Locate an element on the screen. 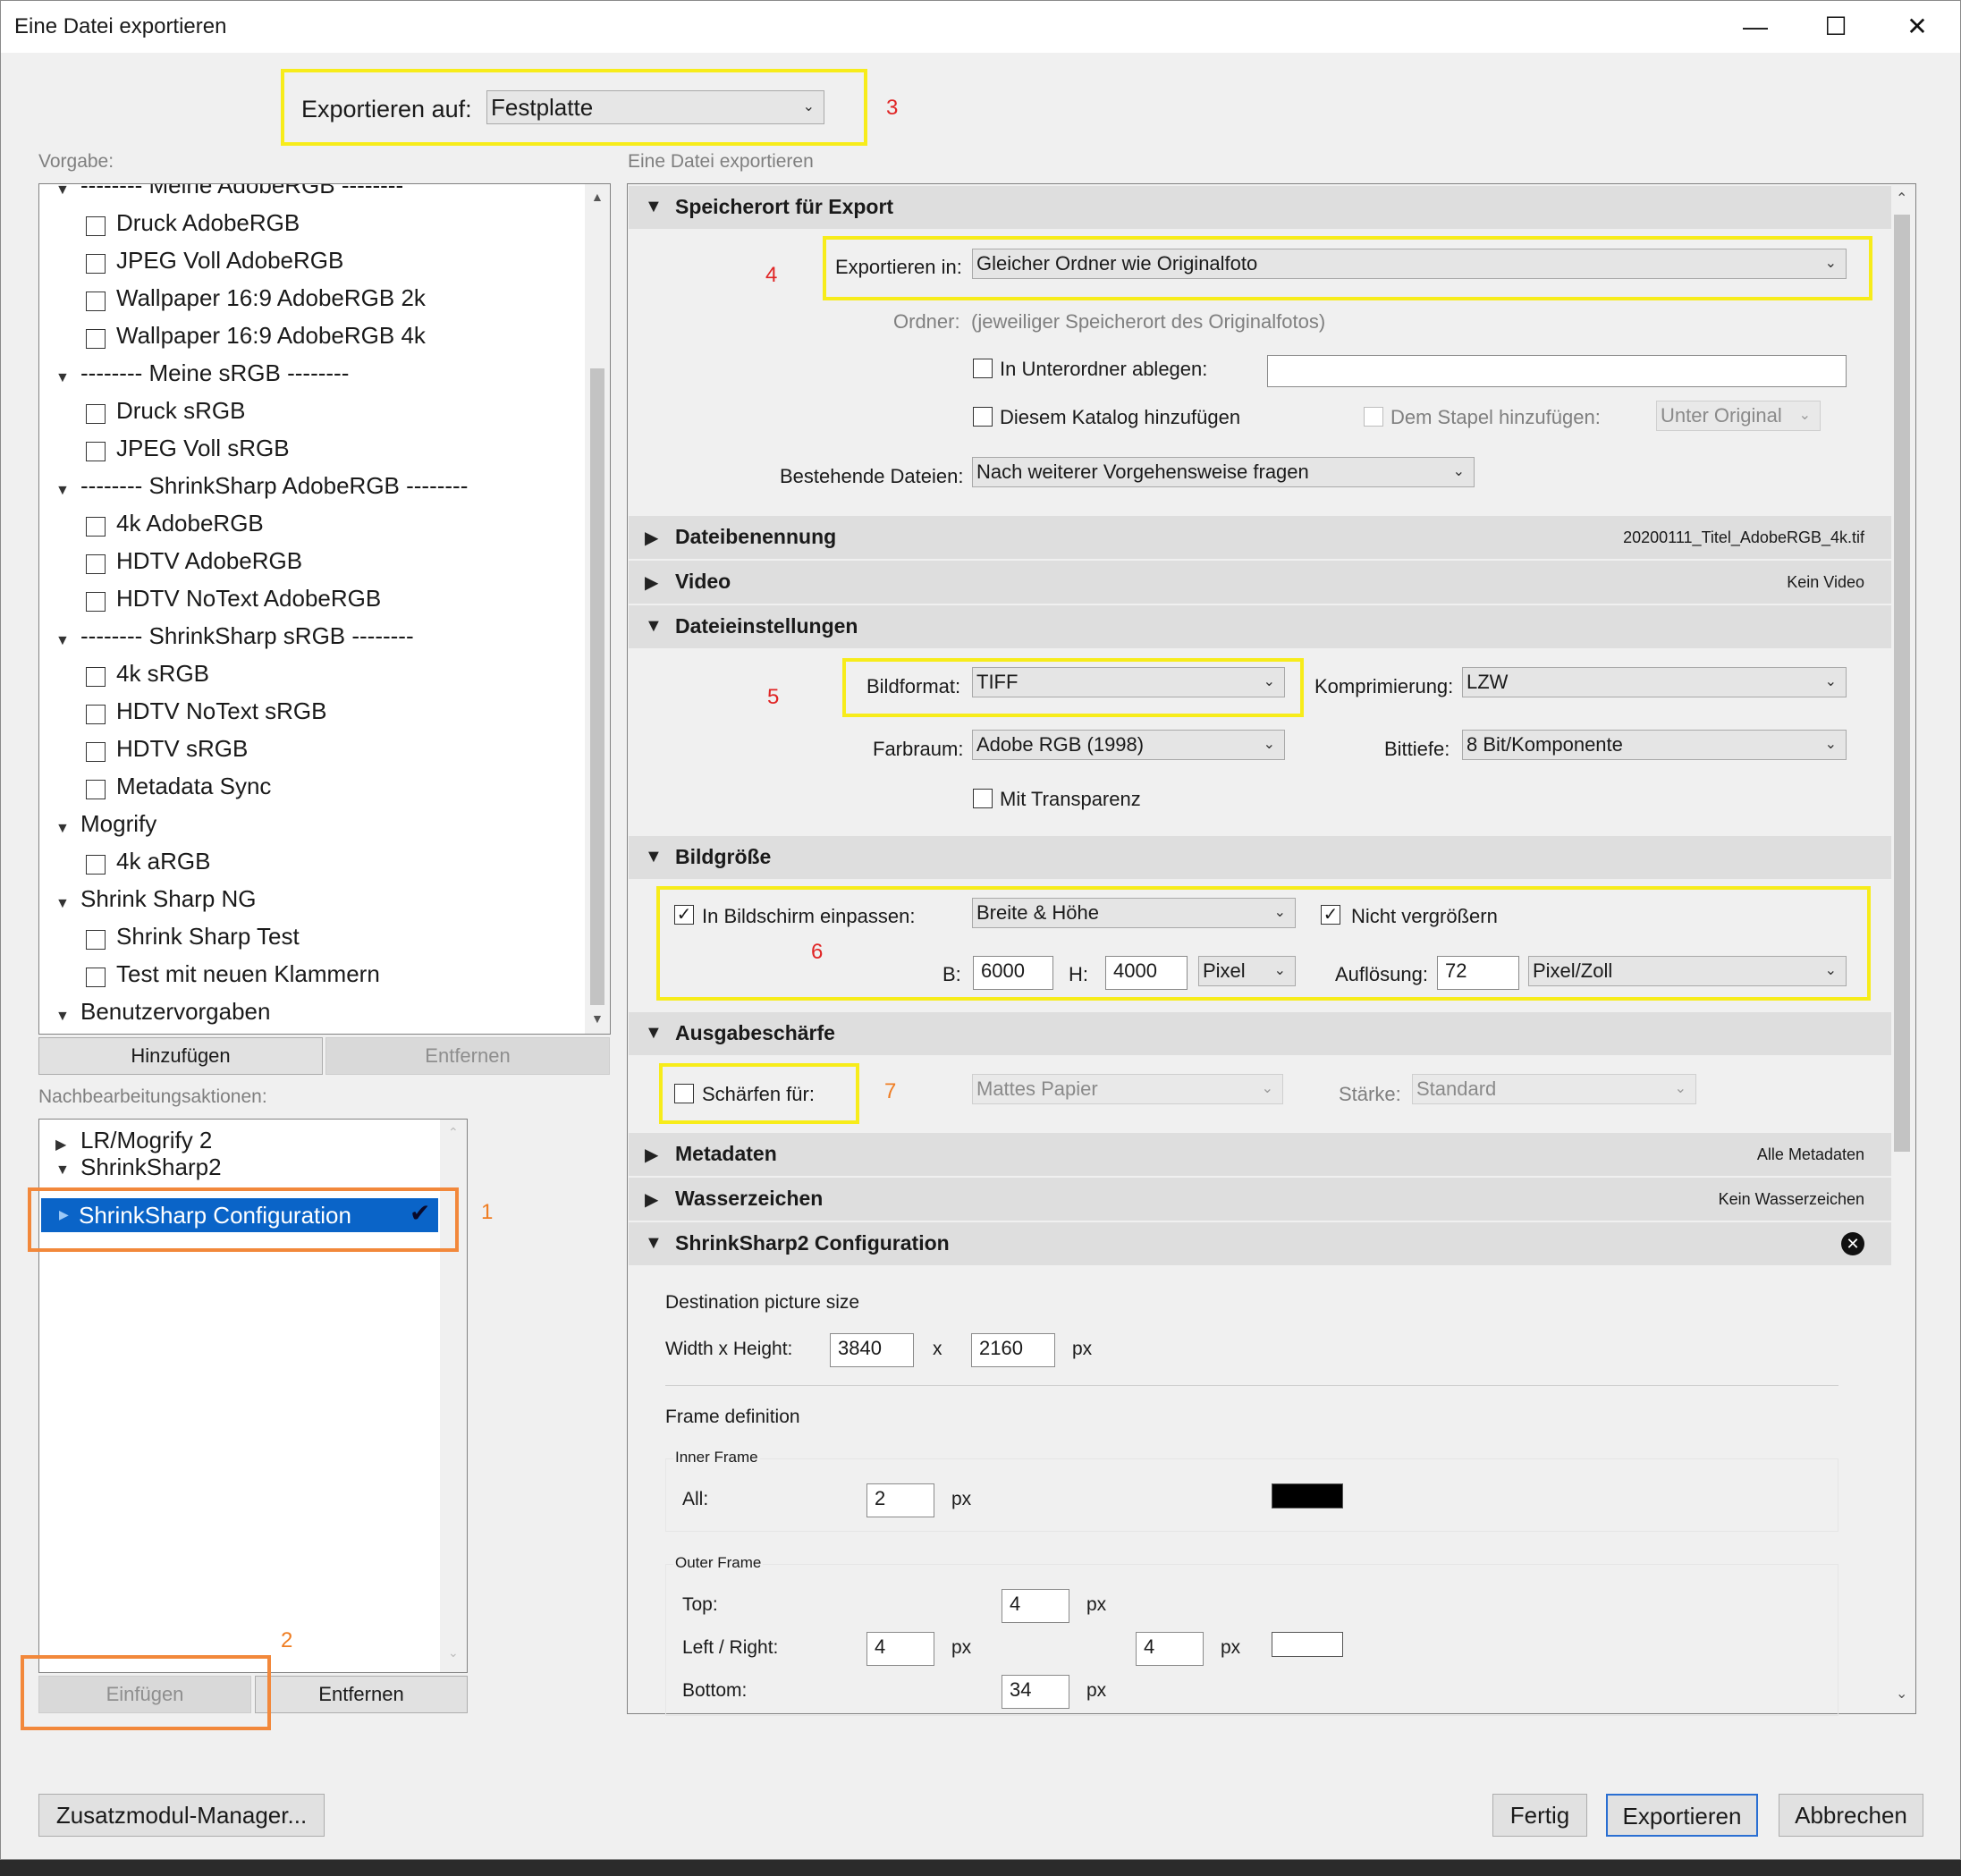 This screenshot has height=1876, width=1961. settings-scrollbar: ⌃ ⌄ is located at coordinates (1902, 949).